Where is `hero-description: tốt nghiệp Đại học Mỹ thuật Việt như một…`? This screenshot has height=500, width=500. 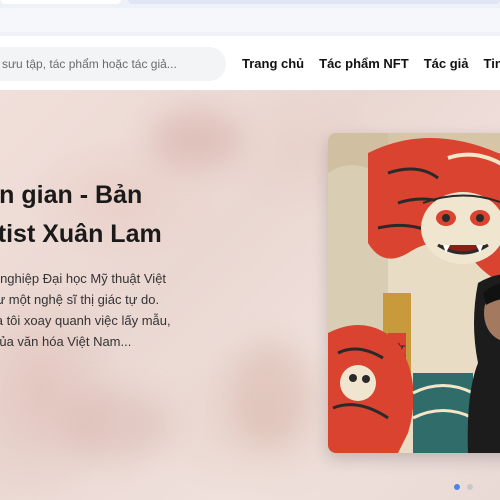
hero-description: tốt nghiệp Đại học Mỹ thuật Việt như một… is located at coordinates (141, 310).